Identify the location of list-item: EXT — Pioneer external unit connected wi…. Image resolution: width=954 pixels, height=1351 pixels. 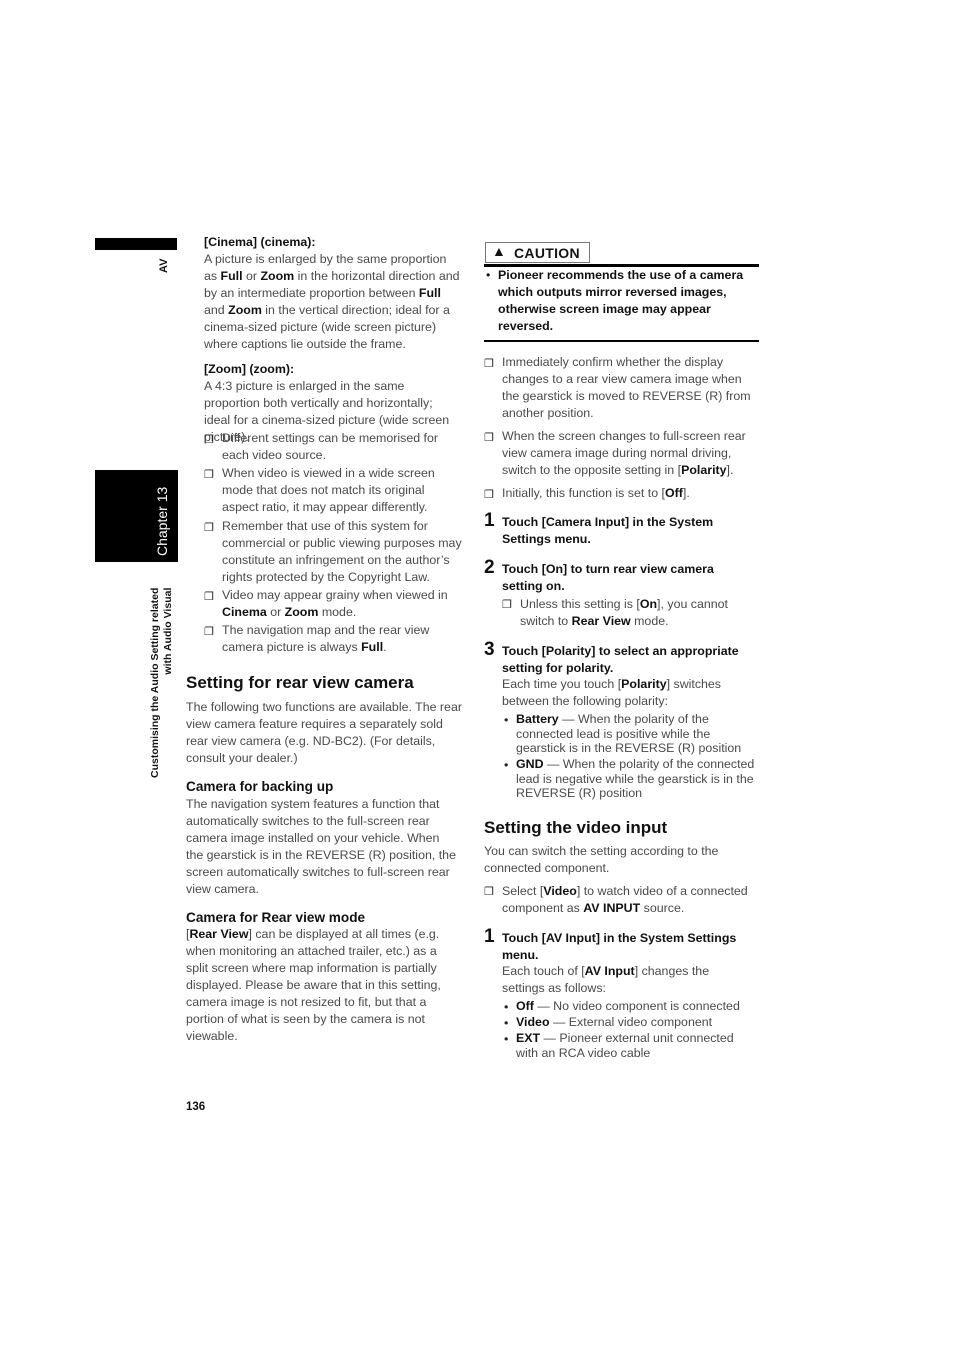
(634, 1046).